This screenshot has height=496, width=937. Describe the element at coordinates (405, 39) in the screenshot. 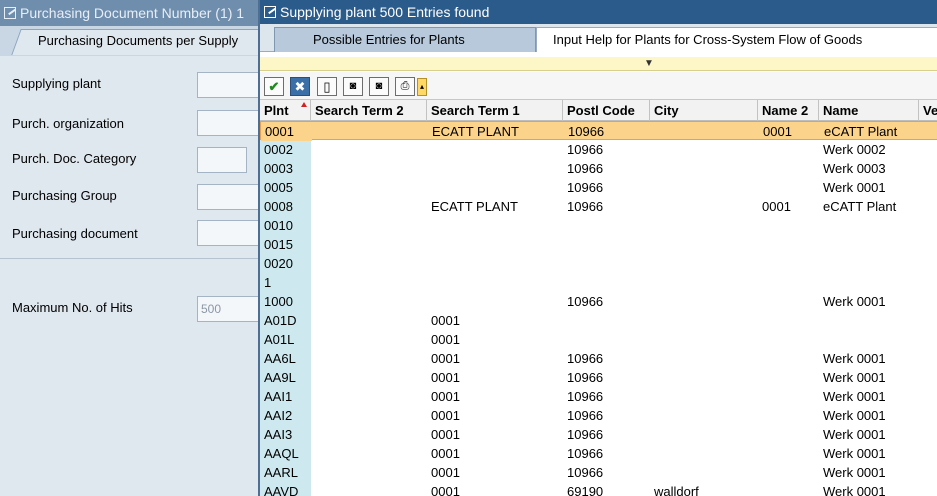

I see `tab-possible-entries-plants: Possible Entries for Plants` at that location.